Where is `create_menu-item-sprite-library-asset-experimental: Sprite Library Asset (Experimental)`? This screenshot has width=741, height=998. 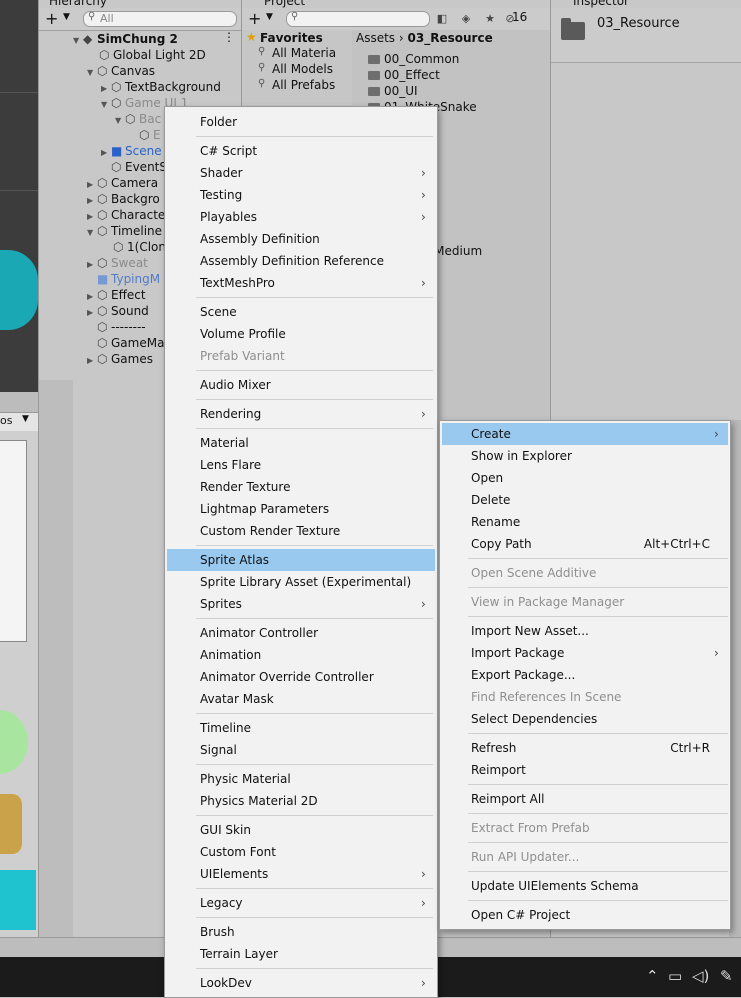 create_menu-item-sprite-library-asset-experimental: Sprite Library Asset (Experimental) is located at coordinates (301, 582).